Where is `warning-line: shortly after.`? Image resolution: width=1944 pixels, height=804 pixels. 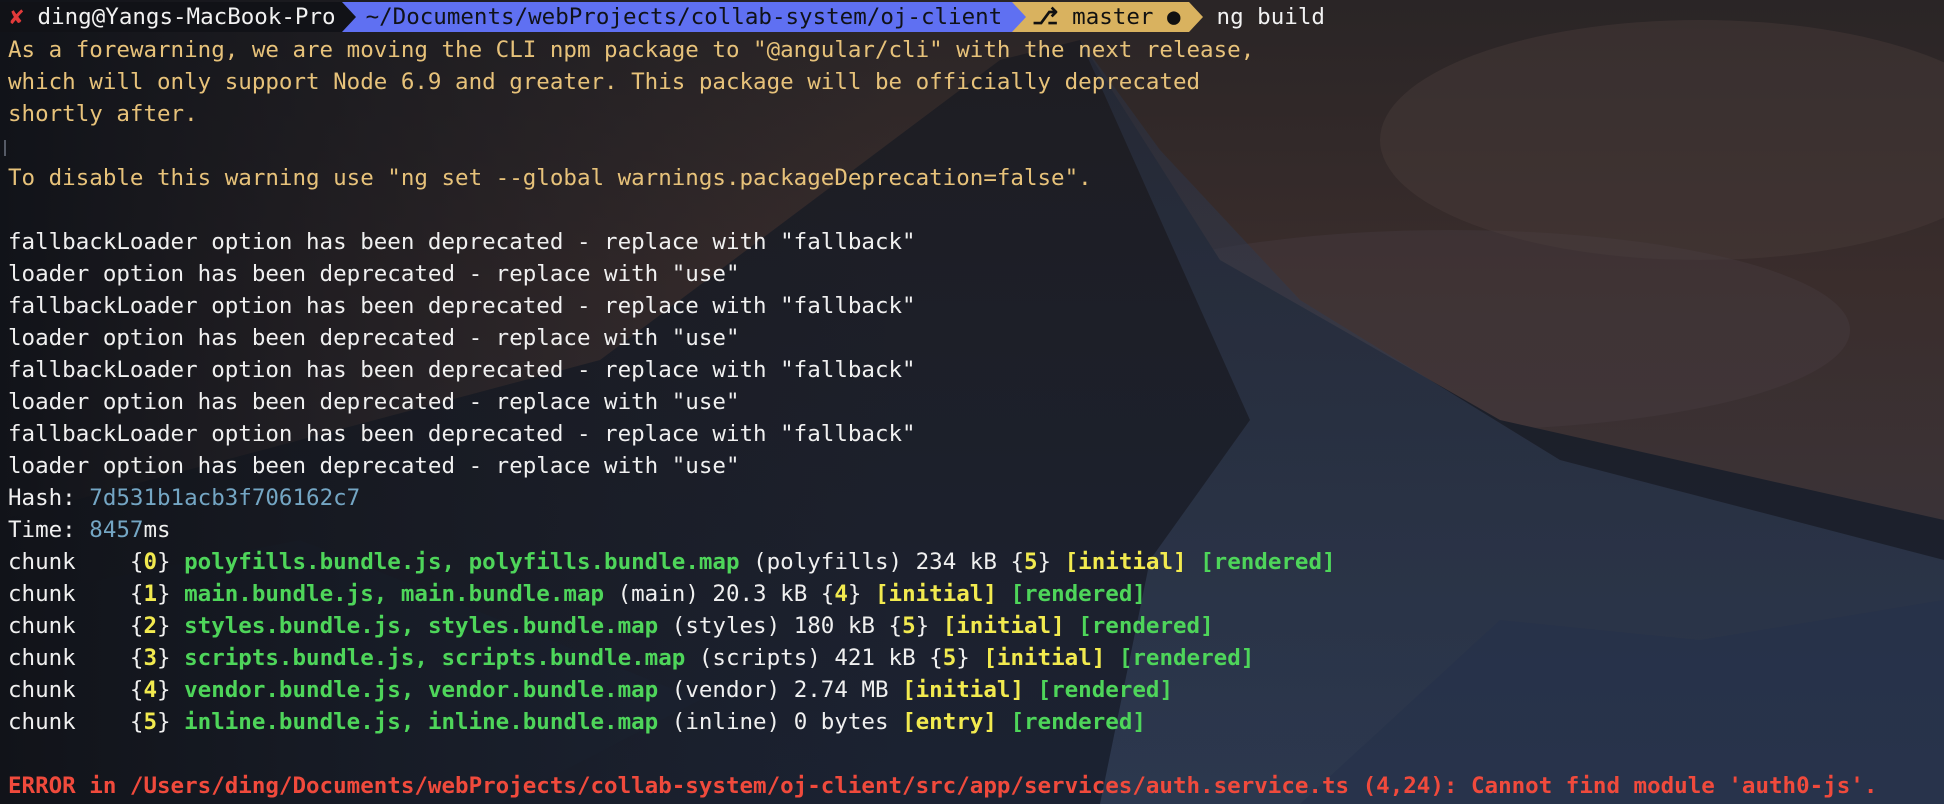 warning-line: shortly after. is located at coordinates (103, 114).